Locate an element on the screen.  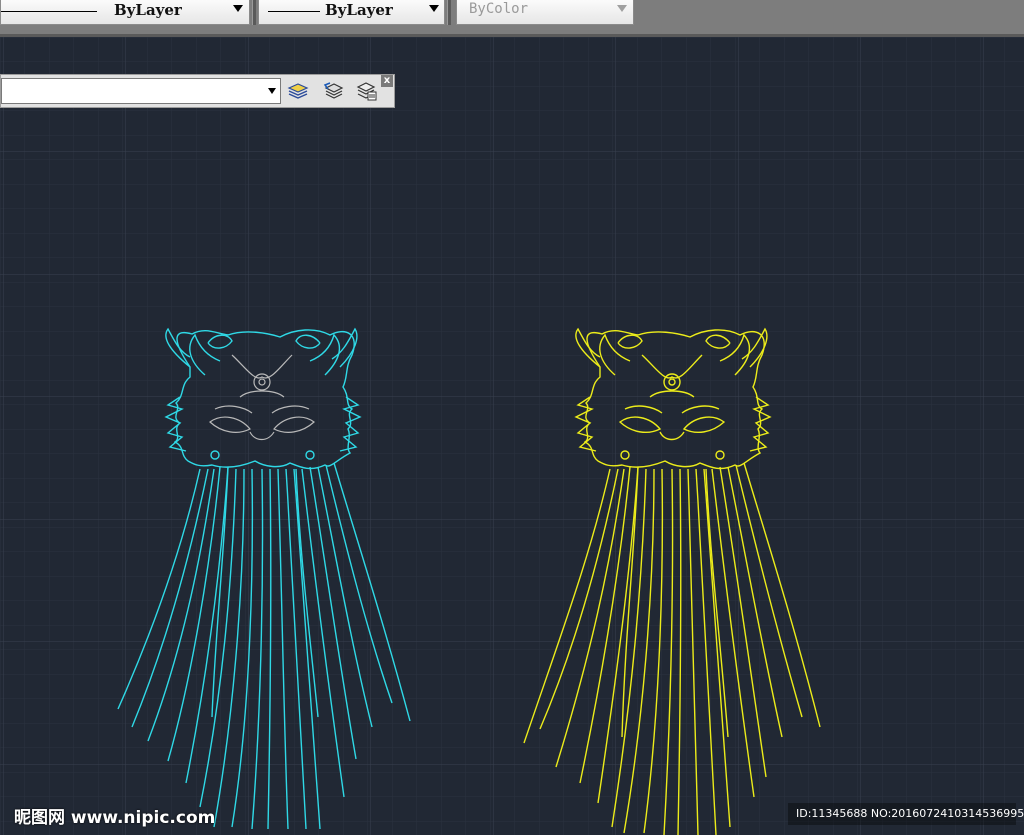
layer-combo is located at coordinates (141, 91).